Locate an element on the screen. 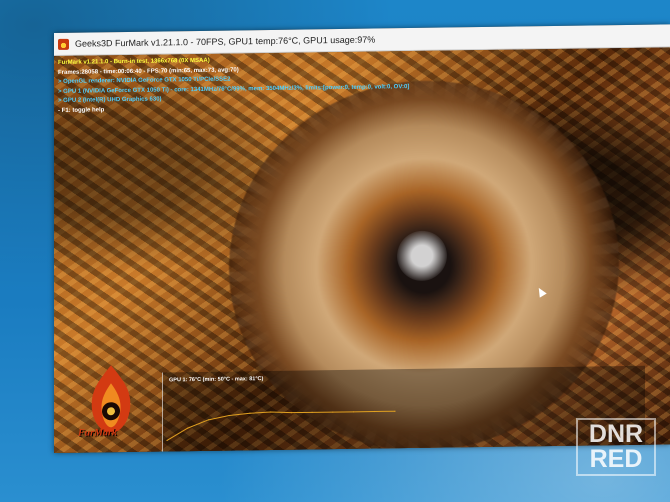 The width and height of the screenshot is (670, 502). watermark-line2: RED is located at coordinates (616, 459).